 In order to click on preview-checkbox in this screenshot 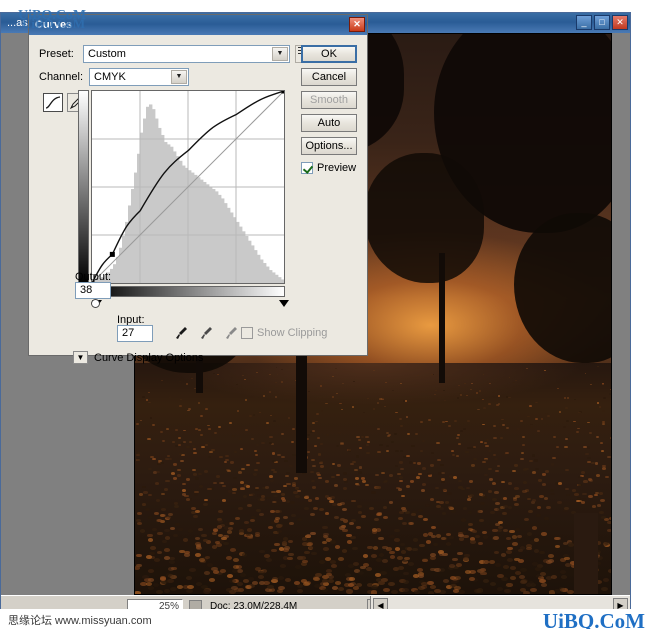, I will do `click(307, 168)`.